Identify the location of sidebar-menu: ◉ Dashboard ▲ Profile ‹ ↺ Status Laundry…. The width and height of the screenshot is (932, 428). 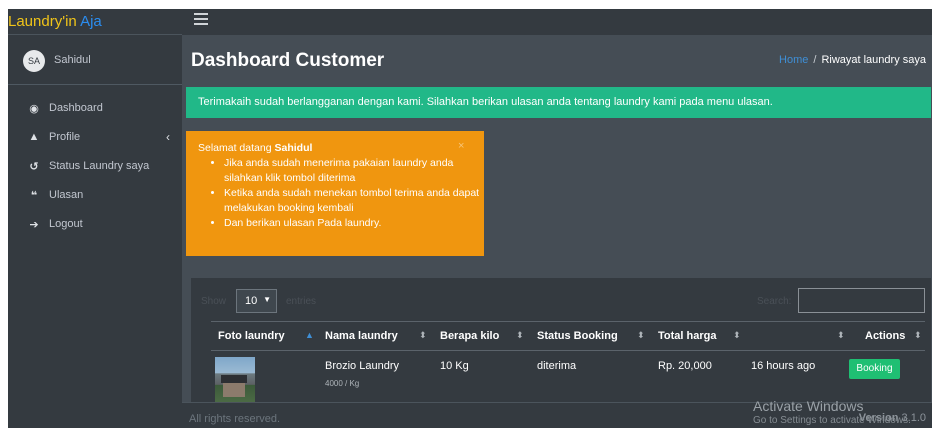
(95, 167).